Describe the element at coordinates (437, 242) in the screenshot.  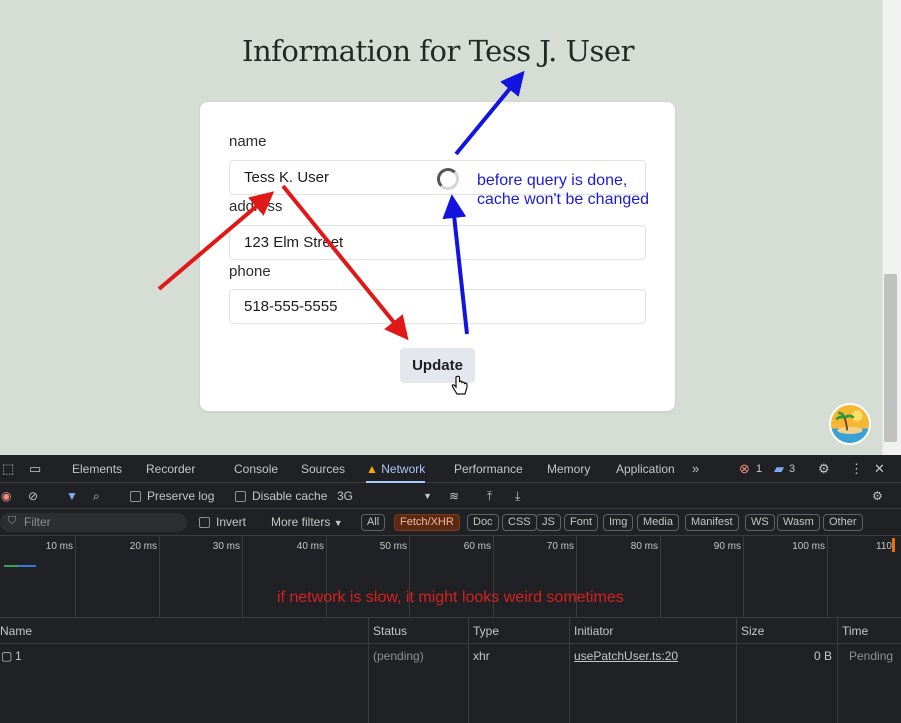
I see `address-input: 123 Elm Street` at that location.